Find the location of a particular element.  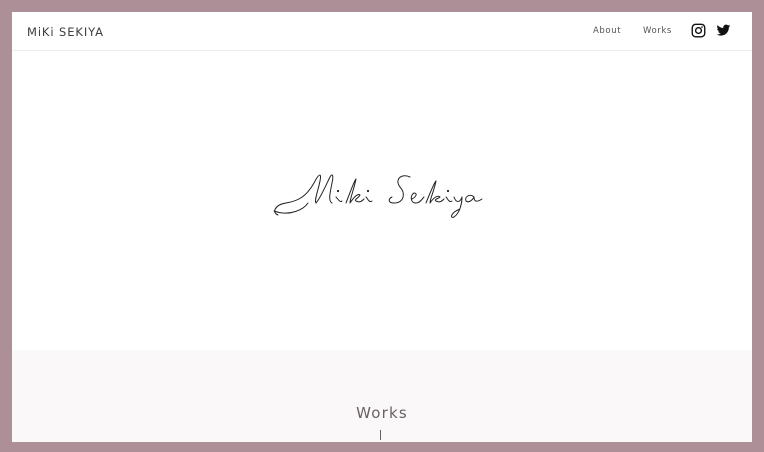

site-header: MiKi SEKIYA About Works is located at coordinates (382, 31).